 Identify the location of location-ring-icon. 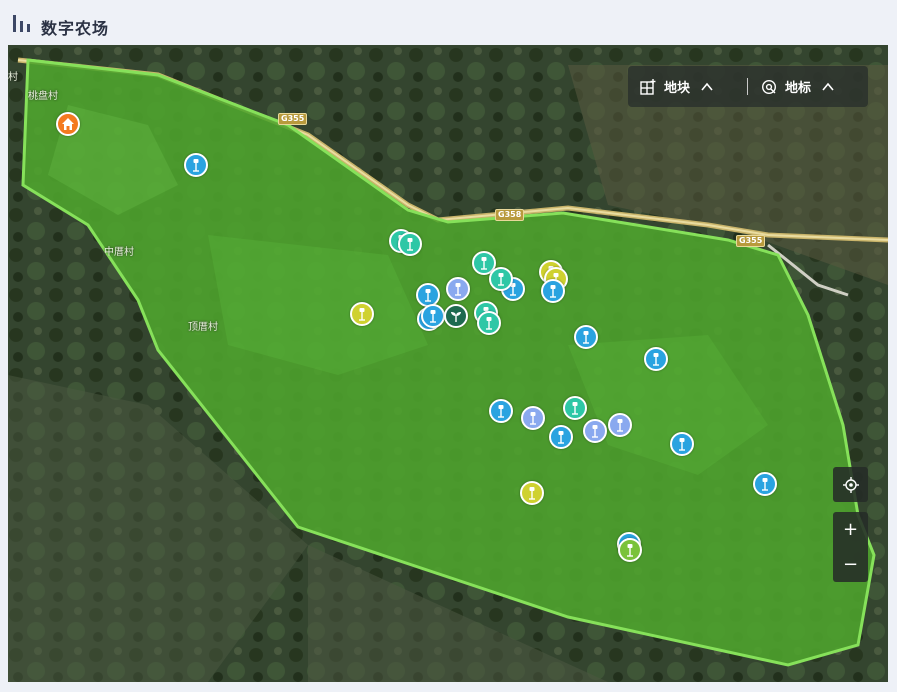
(769, 86).